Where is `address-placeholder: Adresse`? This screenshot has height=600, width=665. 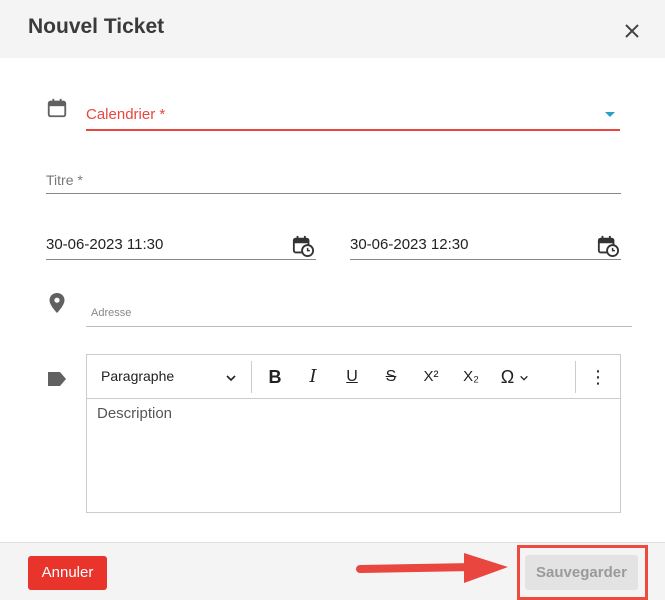 address-placeholder: Adresse is located at coordinates (111, 313).